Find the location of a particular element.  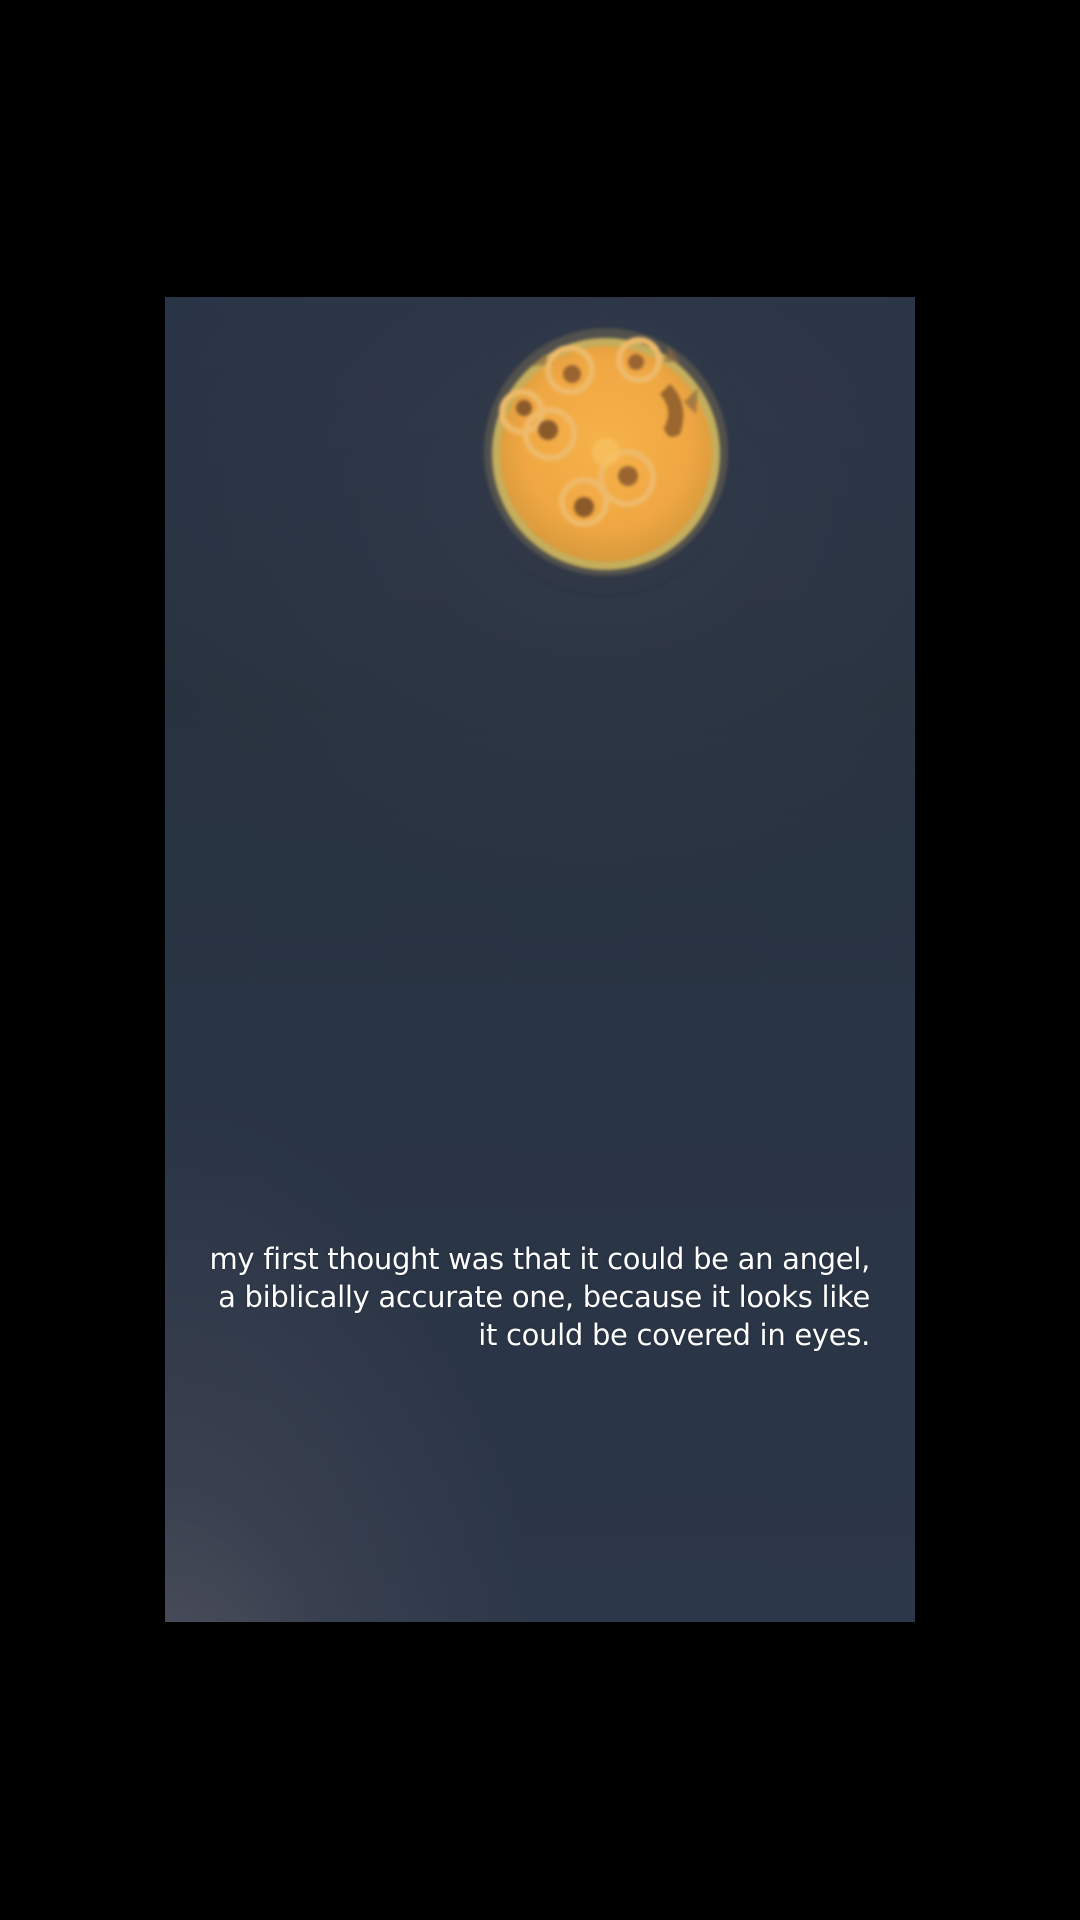

caption-line-3: it could be covered in eyes. is located at coordinates (674, 1335).